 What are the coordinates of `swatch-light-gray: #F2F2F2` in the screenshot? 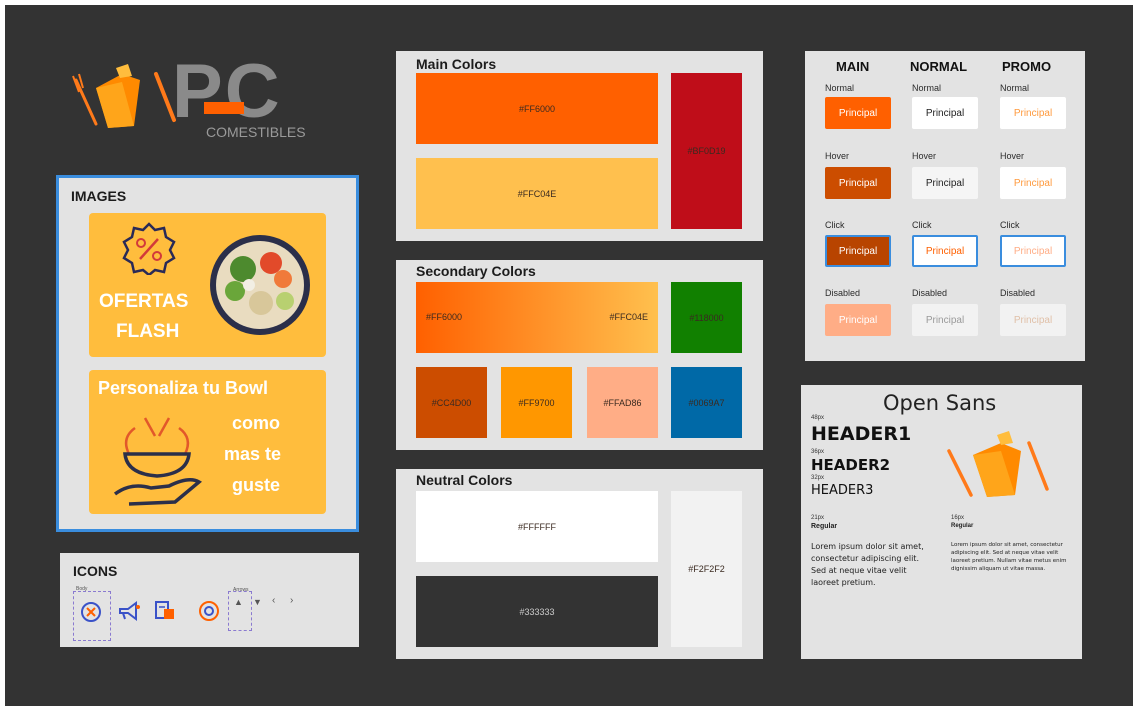 It's located at (706, 569).